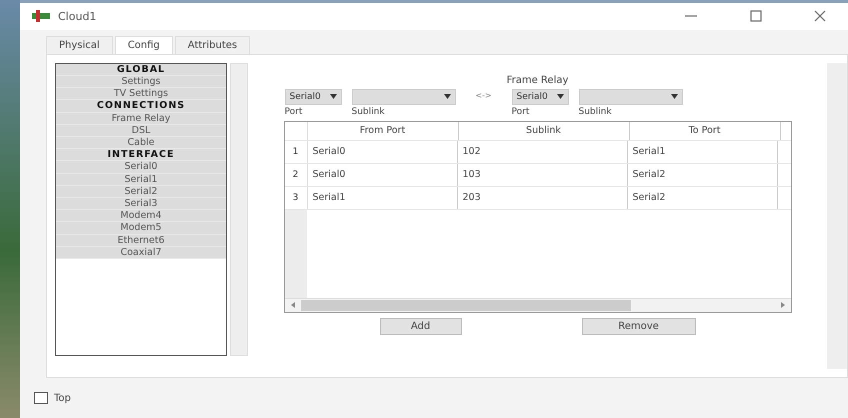 The width and height of the screenshot is (848, 418). I want to click on column-header: To Port, so click(705, 131).